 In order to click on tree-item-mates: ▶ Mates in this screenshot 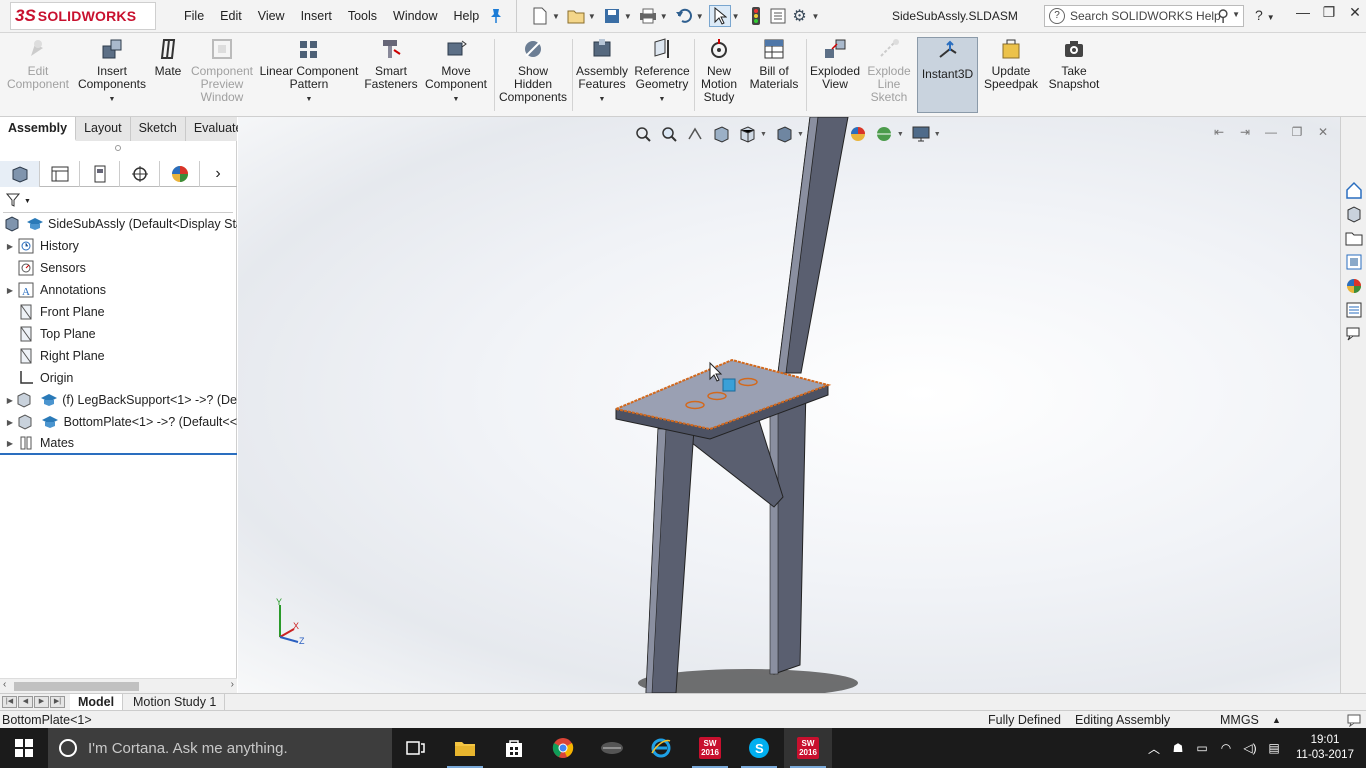, I will do `click(118, 444)`.